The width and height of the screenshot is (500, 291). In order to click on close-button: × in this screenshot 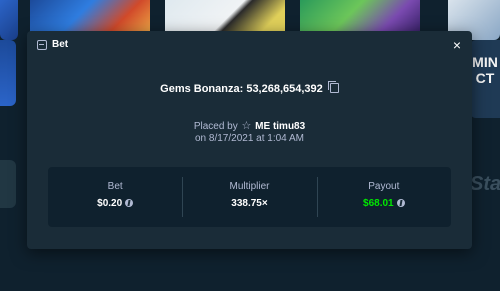, I will do `click(457, 45)`.